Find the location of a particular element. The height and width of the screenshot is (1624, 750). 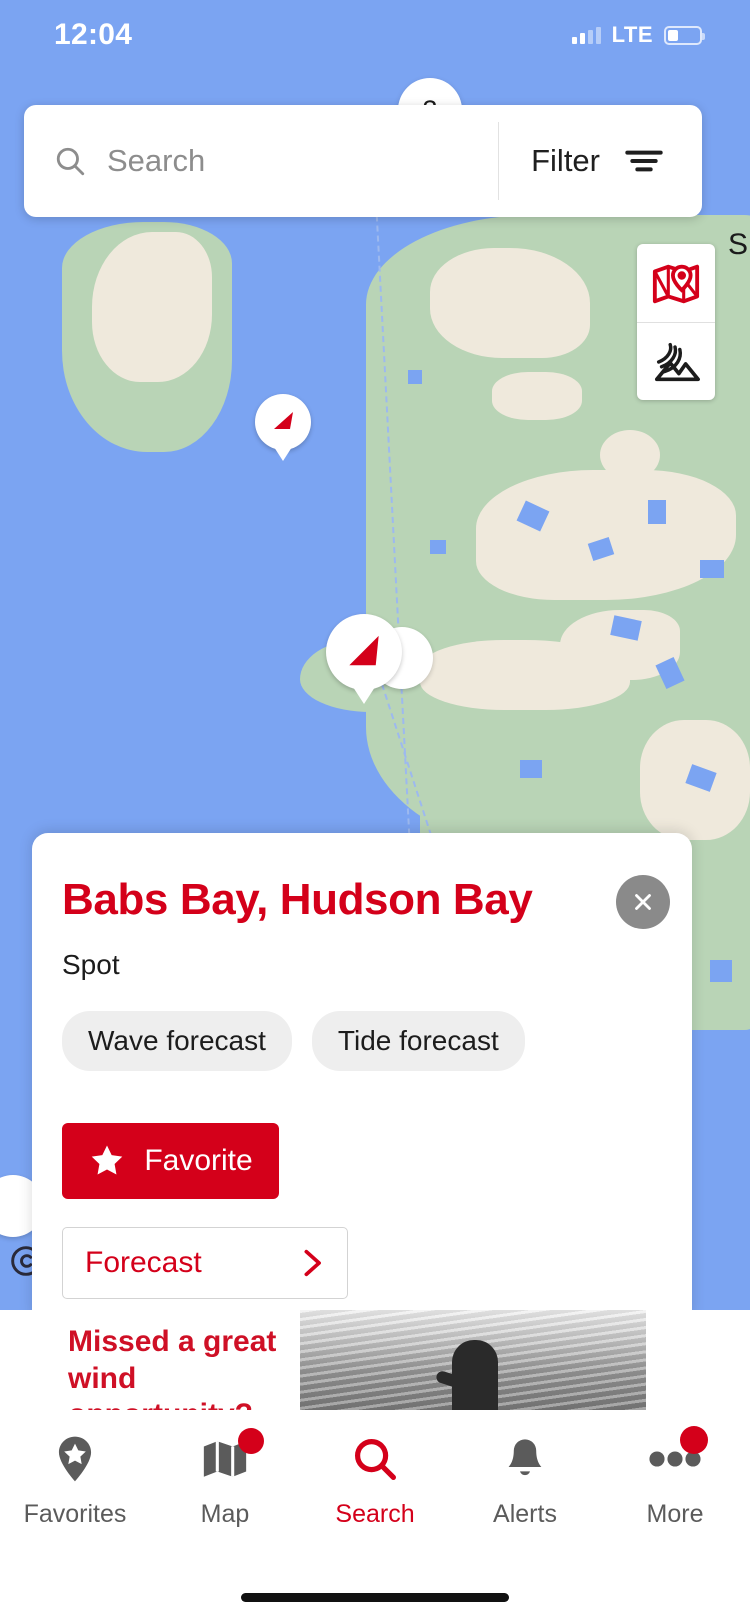

tab-label-map: Map is located at coordinates (225, 1514).